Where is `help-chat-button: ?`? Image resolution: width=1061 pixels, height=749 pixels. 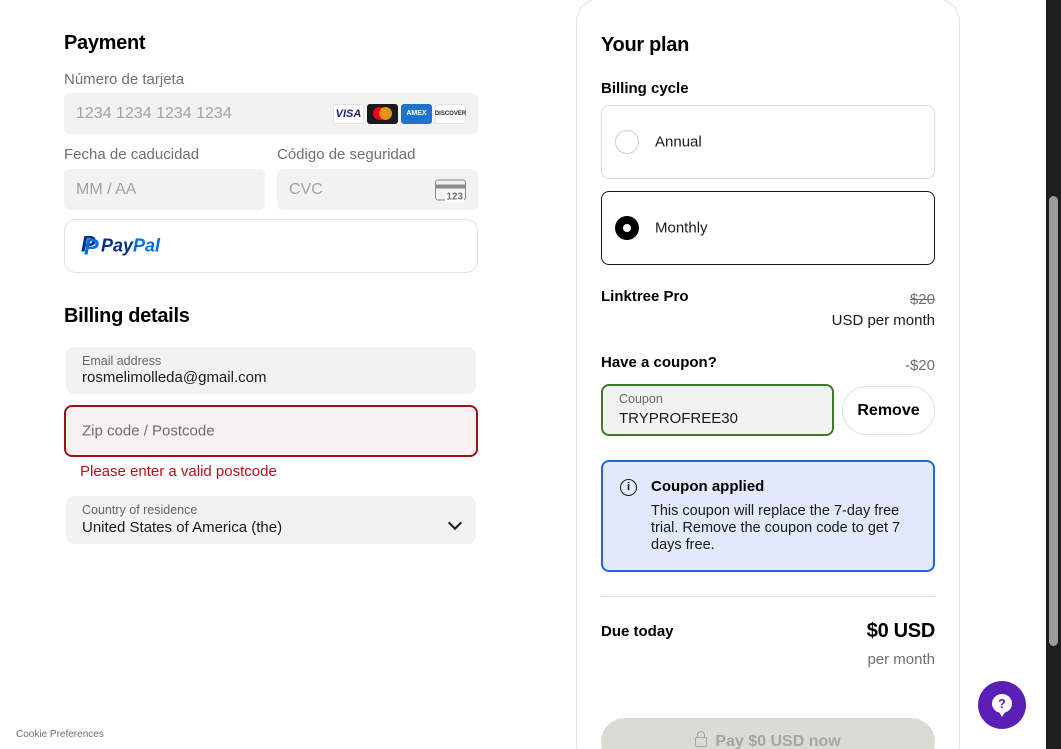
help-chat-button: ? is located at coordinates (1002, 705).